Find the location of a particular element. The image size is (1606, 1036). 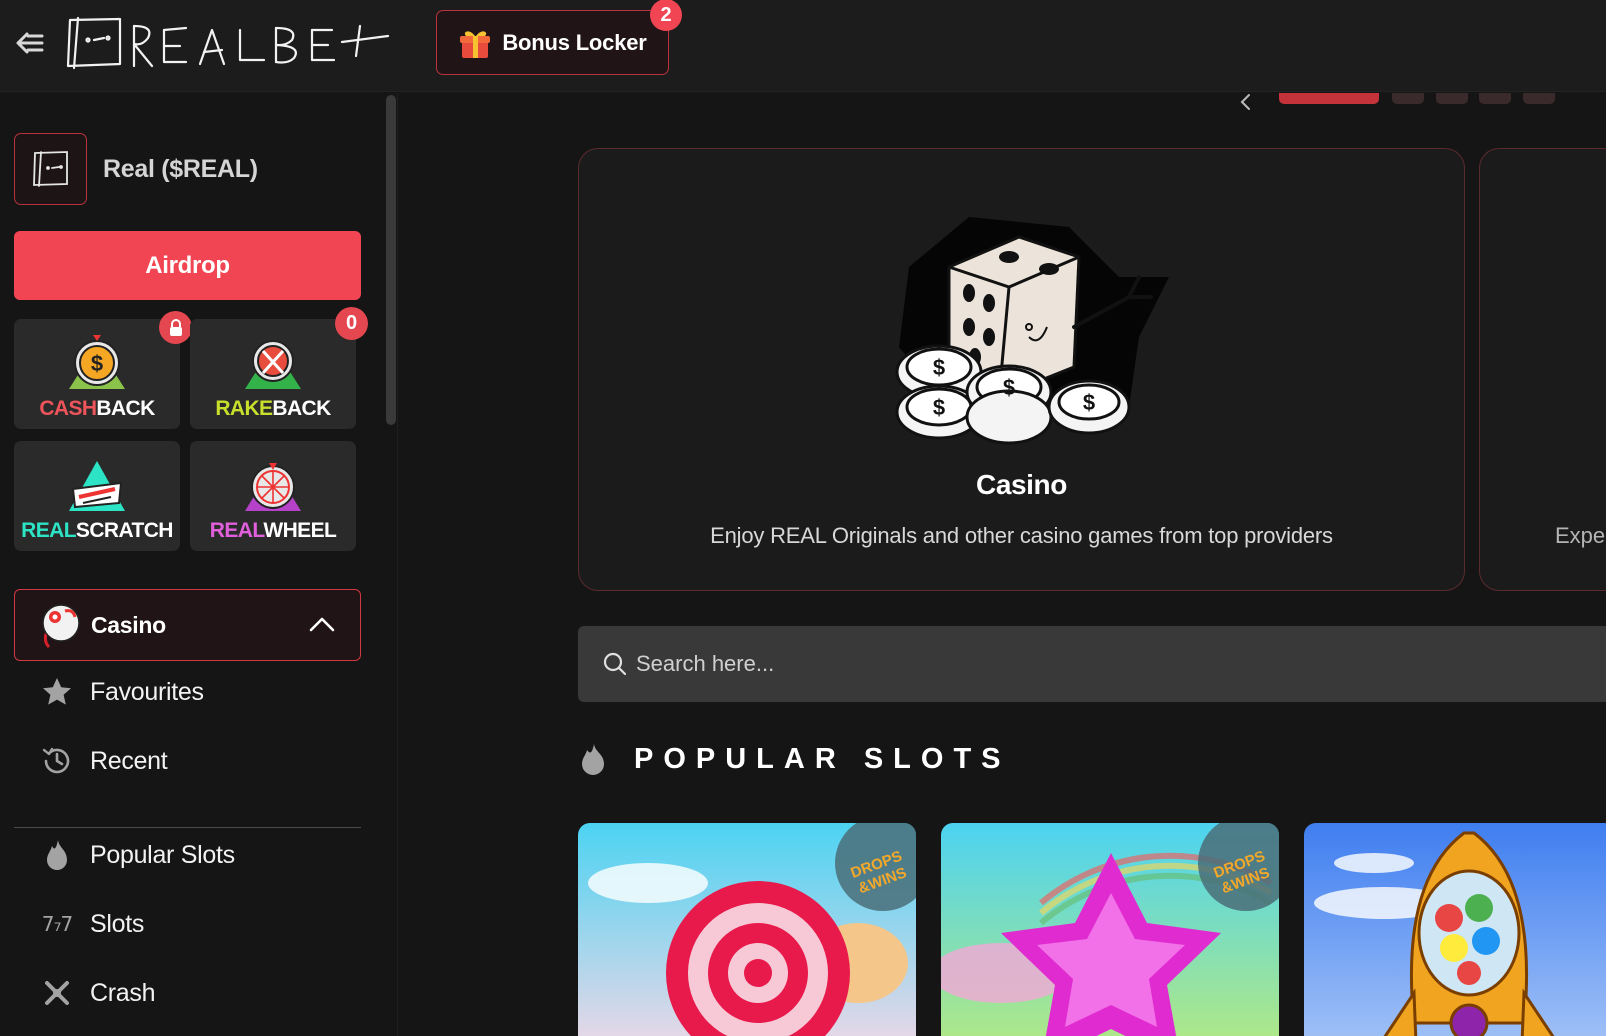

cashback-icon: $ is located at coordinates (97, 362).